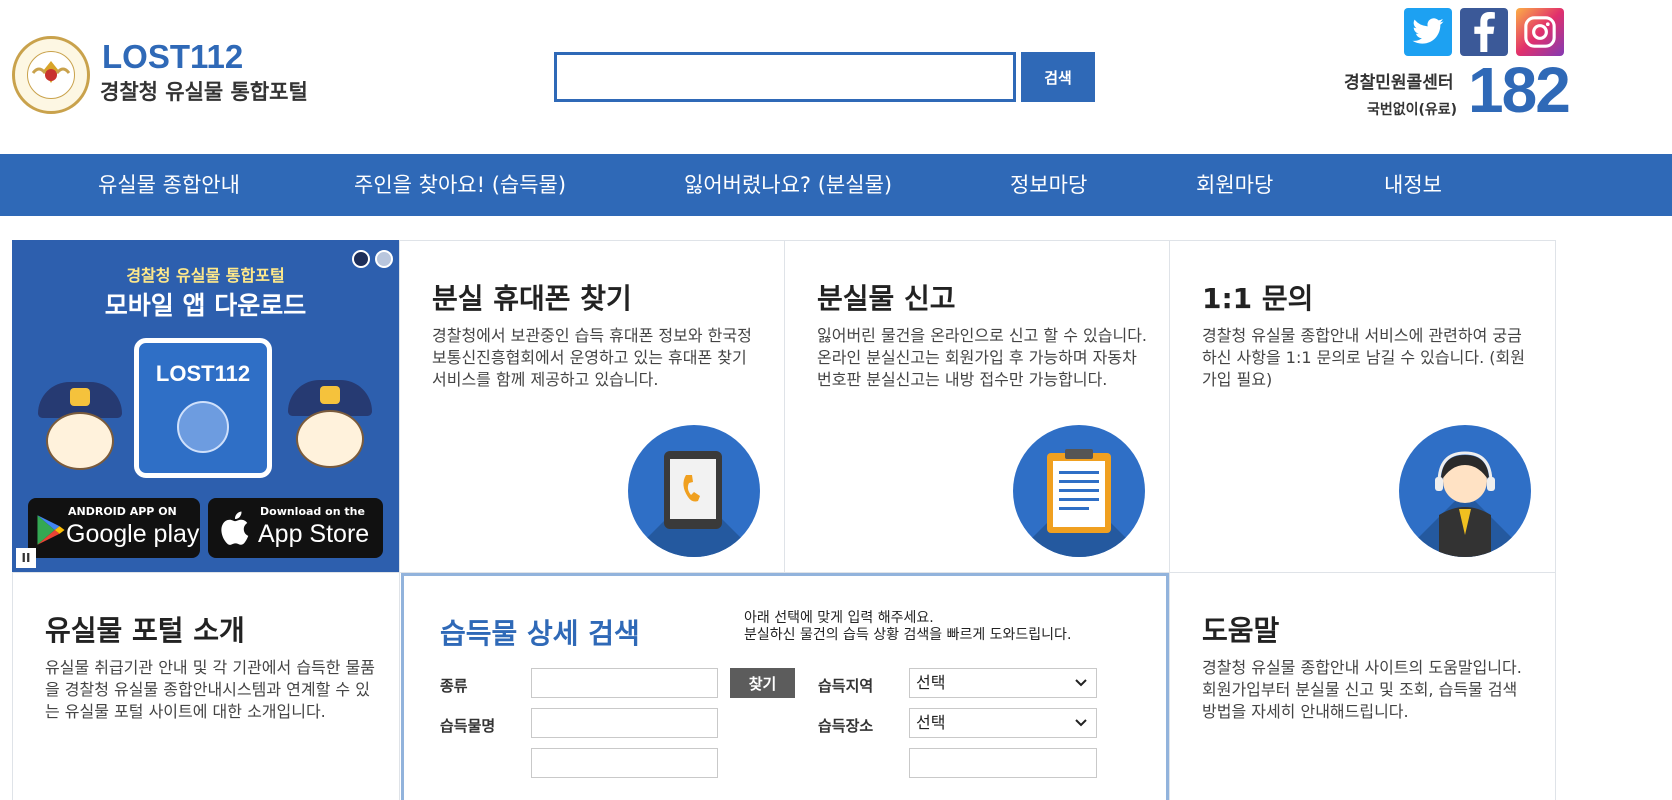 The width and height of the screenshot is (1672, 800). I want to click on carousel-pause-button: II, so click(26, 558).